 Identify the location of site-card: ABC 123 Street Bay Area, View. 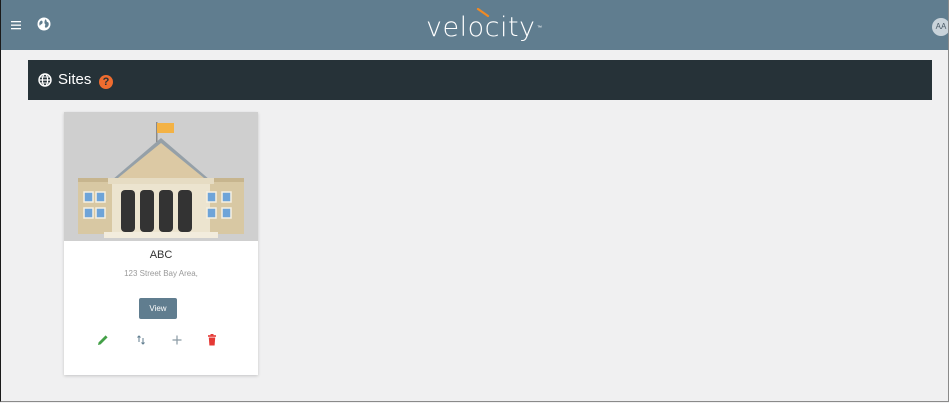
(161, 243).